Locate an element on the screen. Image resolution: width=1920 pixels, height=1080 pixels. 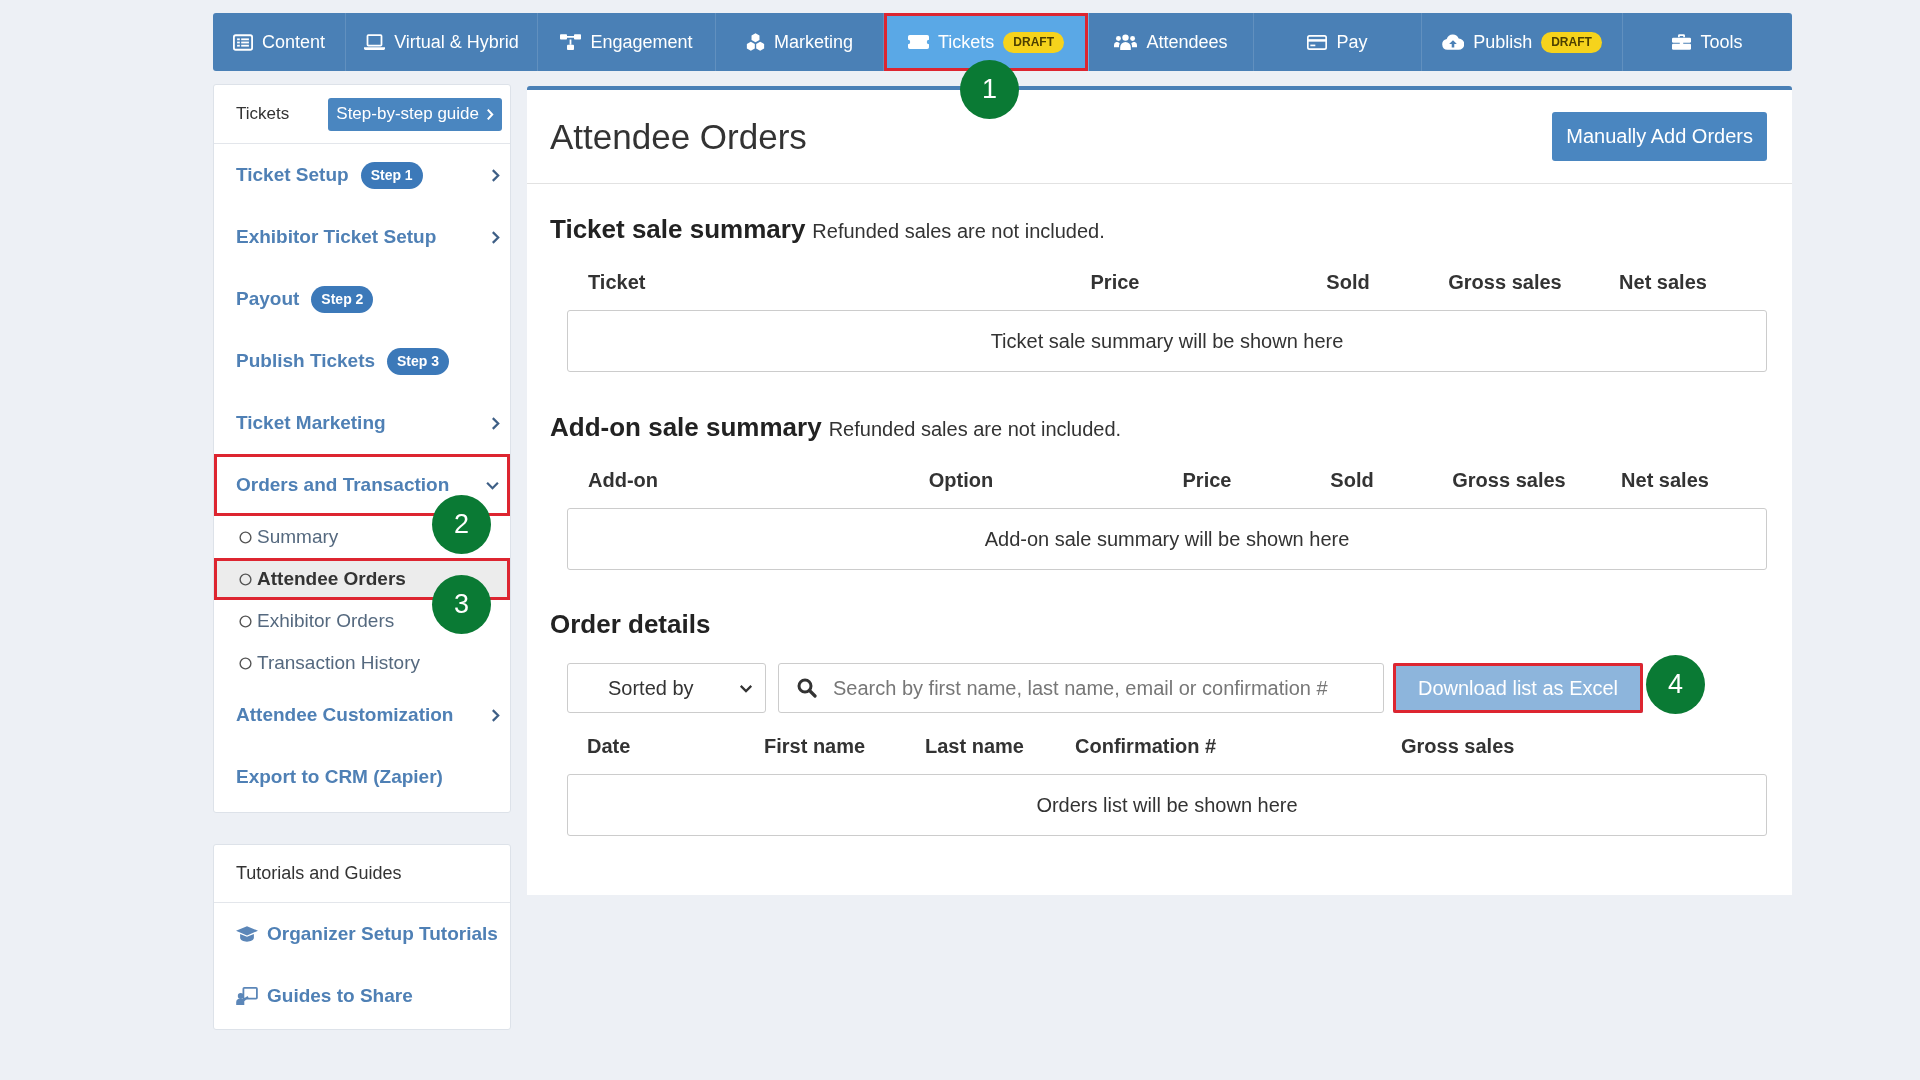
nav-tab: Attendees is located at coordinates (1171, 42).